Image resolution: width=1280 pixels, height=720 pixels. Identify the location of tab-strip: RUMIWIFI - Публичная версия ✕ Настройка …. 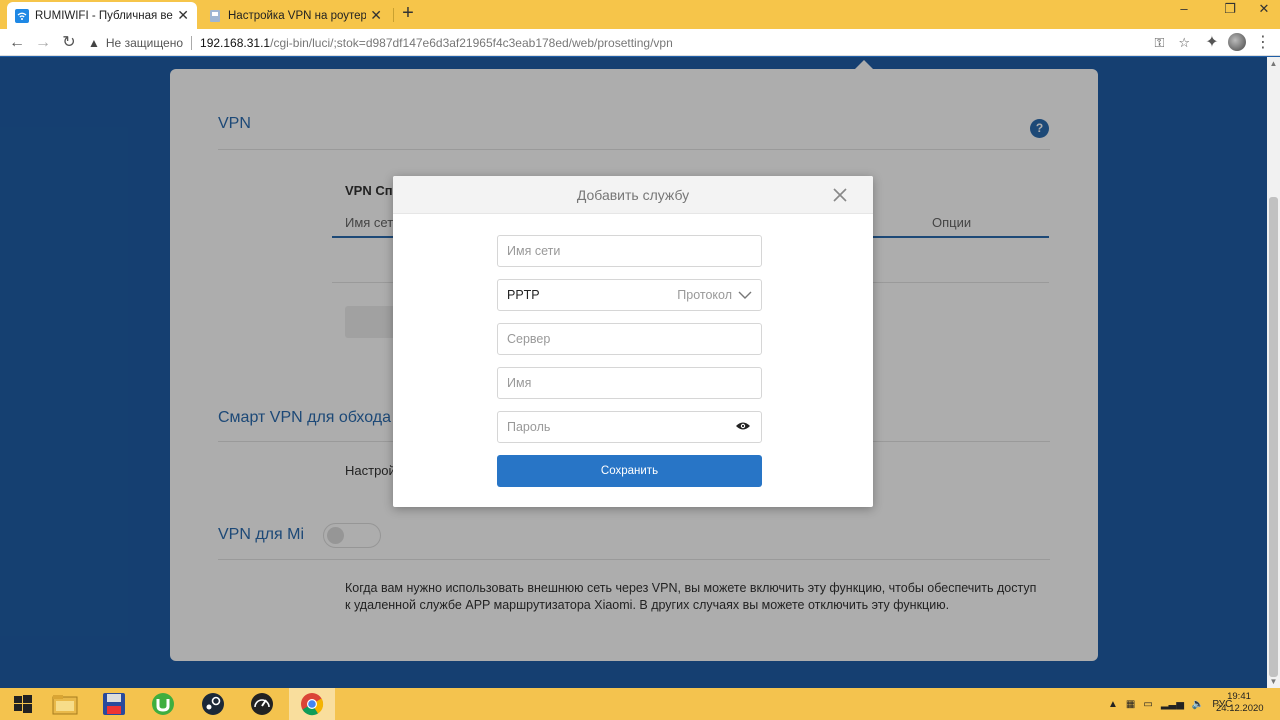
(640, 14).